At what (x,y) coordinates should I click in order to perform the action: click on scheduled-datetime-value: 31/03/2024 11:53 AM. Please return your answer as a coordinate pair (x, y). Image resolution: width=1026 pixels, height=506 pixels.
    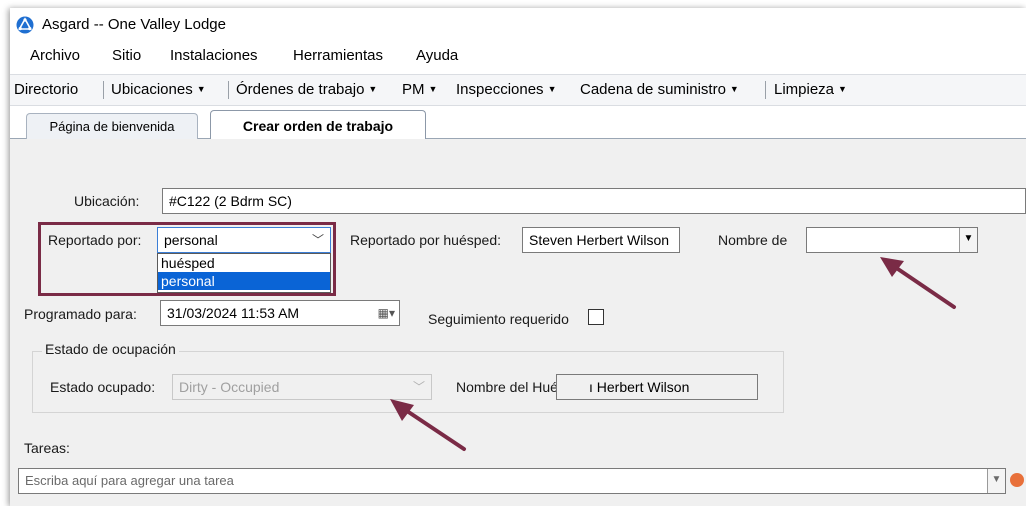
    Looking at the image, I should click on (233, 313).